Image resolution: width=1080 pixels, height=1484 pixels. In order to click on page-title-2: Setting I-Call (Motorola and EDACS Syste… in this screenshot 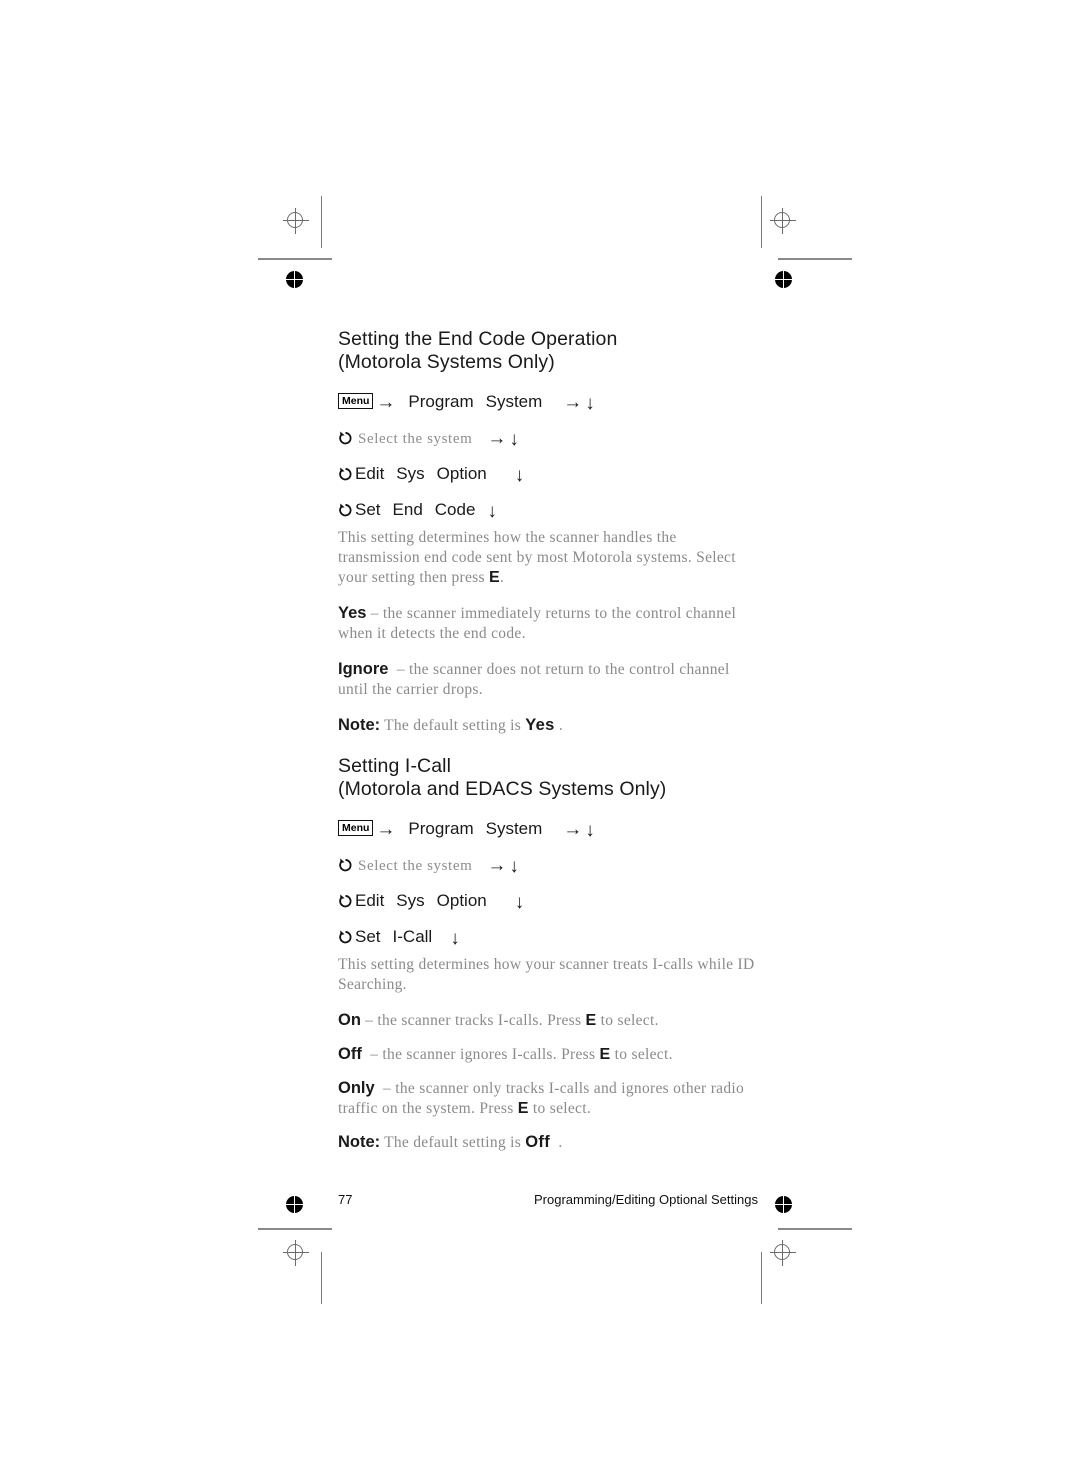, I will do `click(548, 778)`.